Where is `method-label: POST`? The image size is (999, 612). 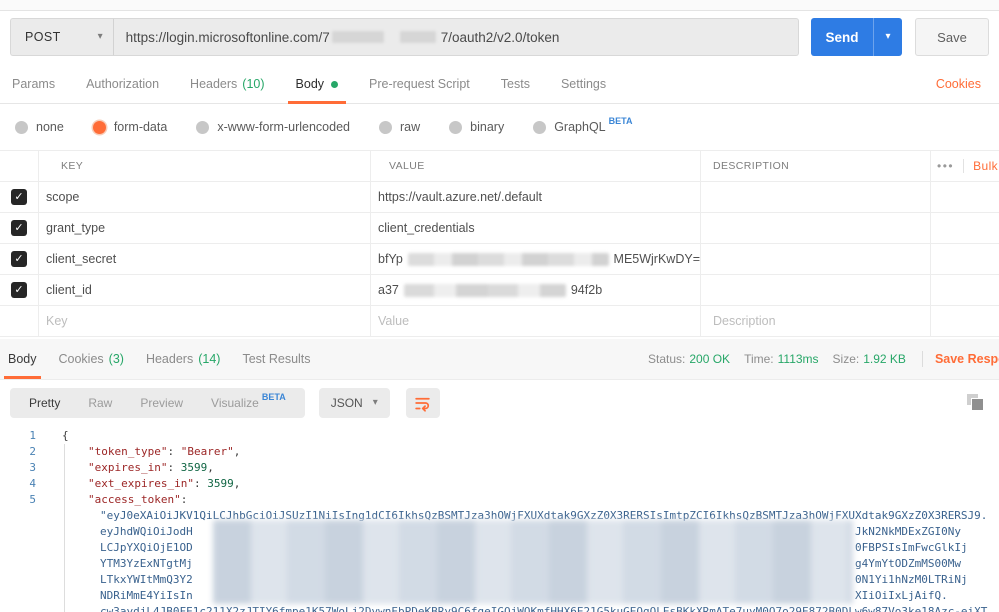
method-label: POST is located at coordinates (43, 37).